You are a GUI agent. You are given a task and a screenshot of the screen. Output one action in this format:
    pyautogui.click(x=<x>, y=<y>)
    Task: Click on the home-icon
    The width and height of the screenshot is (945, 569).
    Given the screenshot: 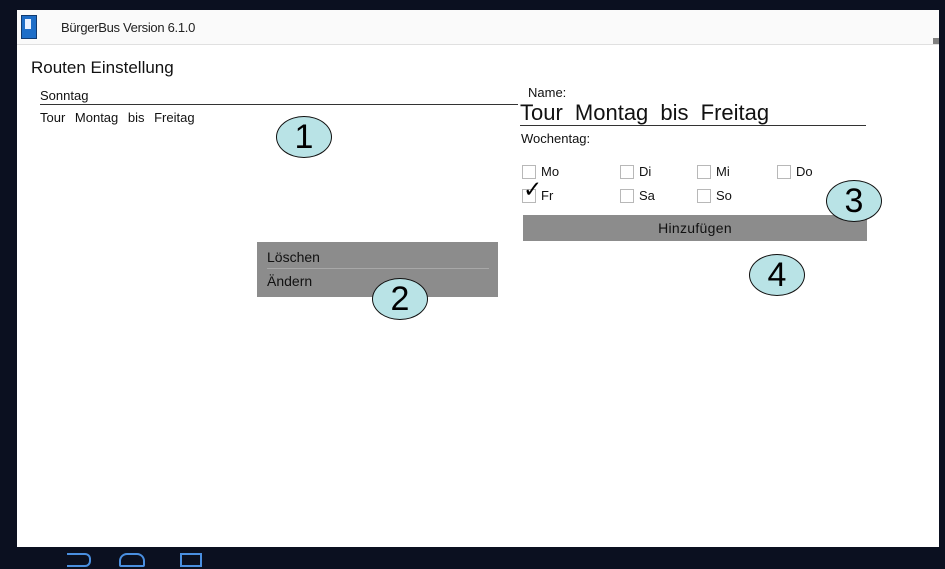 What is the action you would take?
    pyautogui.click(x=132, y=560)
    